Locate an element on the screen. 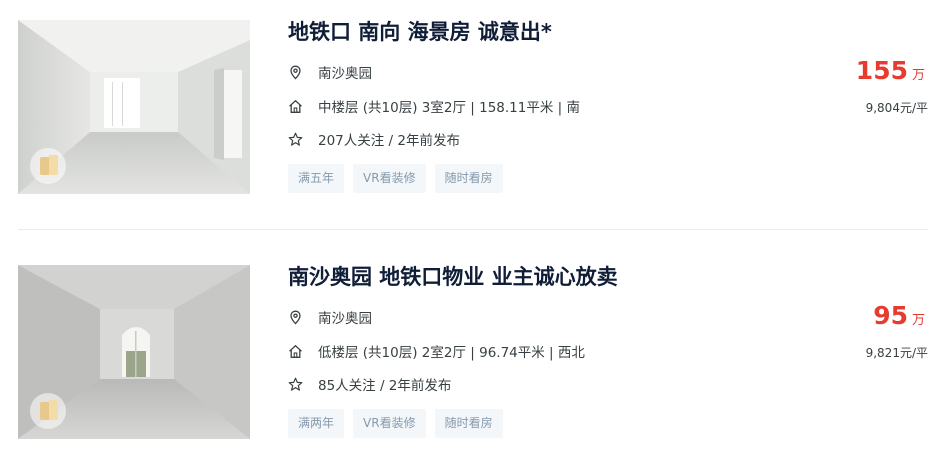 This screenshot has height=459, width=941. total-price-value: 95 is located at coordinates (890, 315).